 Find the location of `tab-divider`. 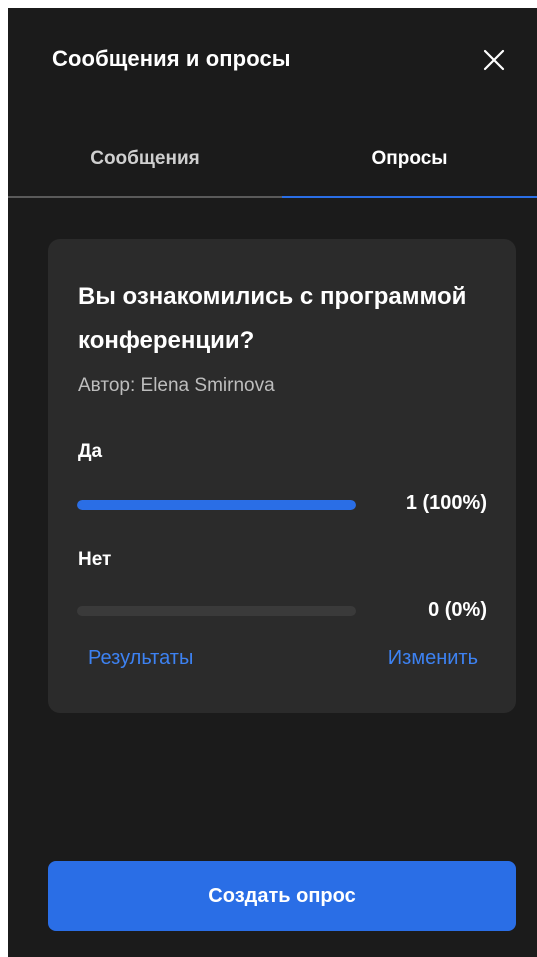

tab-divider is located at coordinates (145, 197).